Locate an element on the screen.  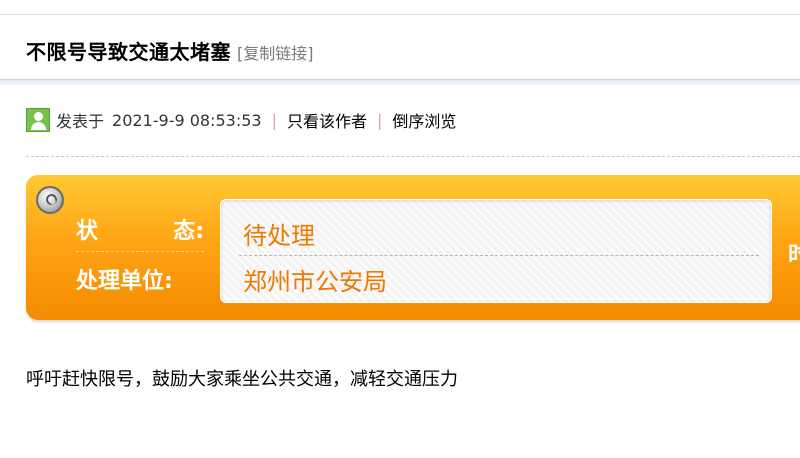
online-user-icon is located at coordinates (38, 120).